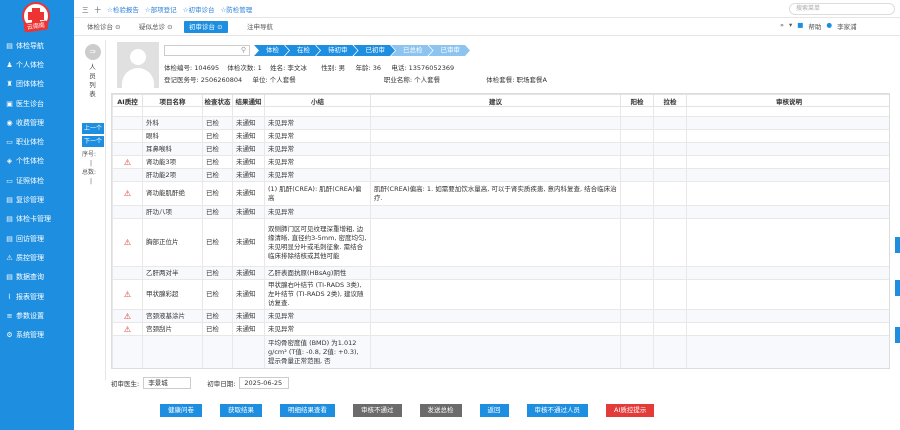 The image size is (900, 430). I want to click on table-row: ⚠ 宫颈液基涂片 已检 未通知 未见异常, so click(500, 316).